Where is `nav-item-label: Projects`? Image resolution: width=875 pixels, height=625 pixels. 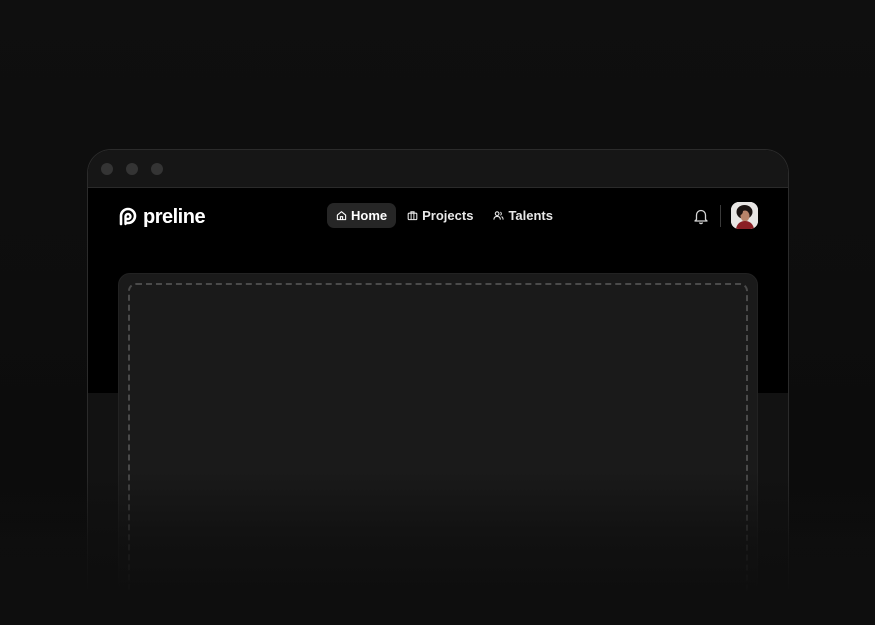 nav-item-label: Projects is located at coordinates (448, 215).